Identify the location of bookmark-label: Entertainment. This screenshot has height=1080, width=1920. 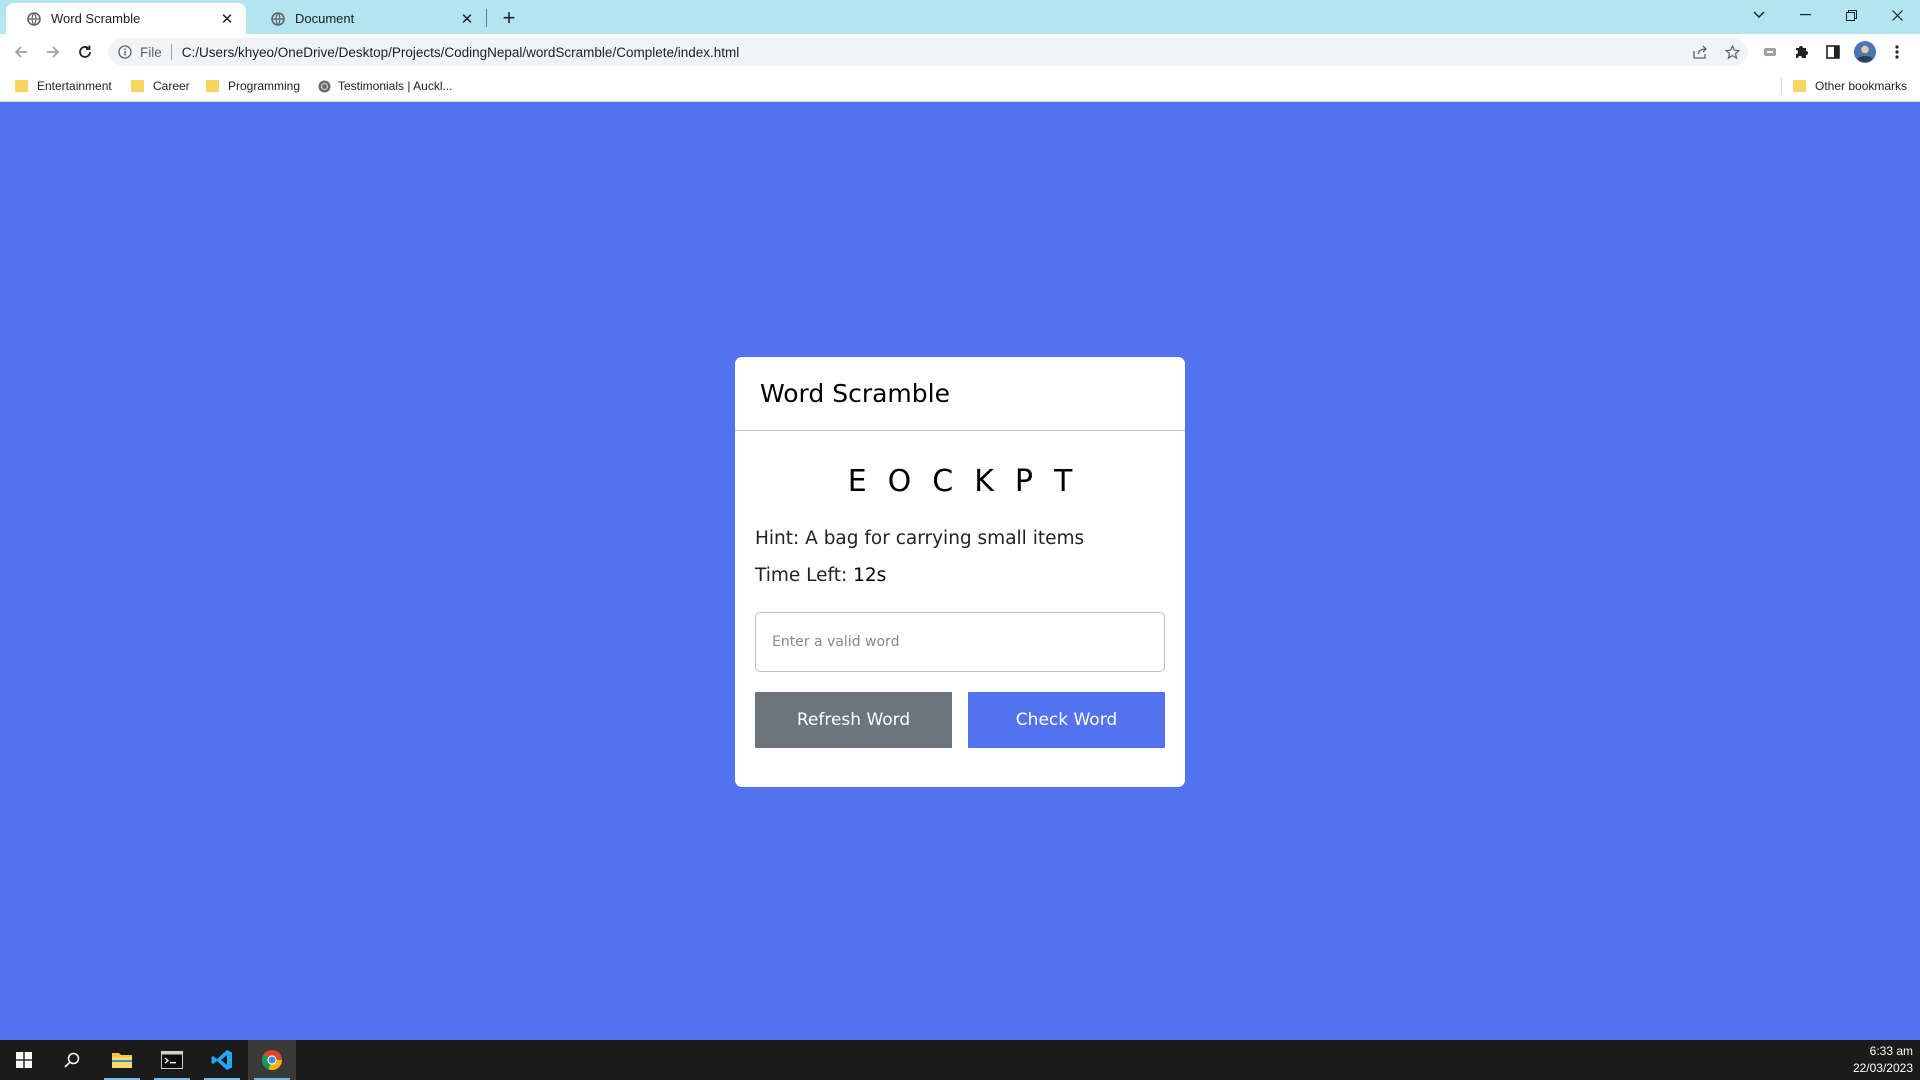
(74, 86).